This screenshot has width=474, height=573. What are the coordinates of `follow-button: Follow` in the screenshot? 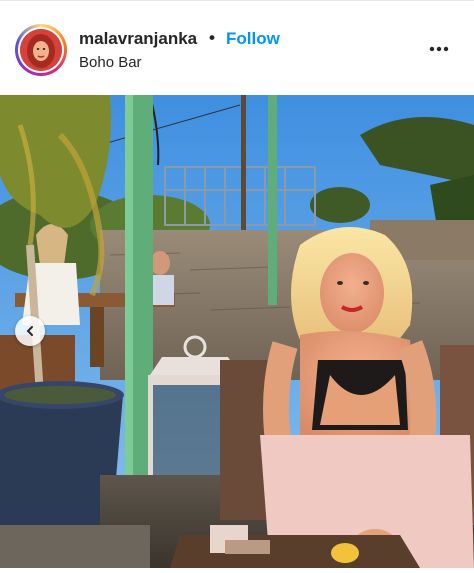 It's located at (253, 39).